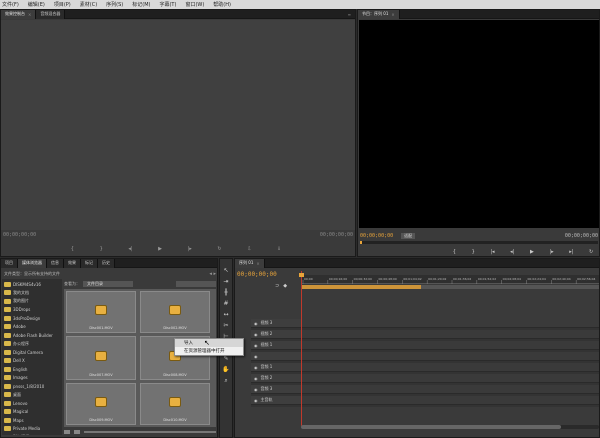 This screenshot has height=438, width=600. What do you see at coordinates (33, 369) in the screenshot?
I see `folder-tree-item: English` at bounding box center [33, 369].